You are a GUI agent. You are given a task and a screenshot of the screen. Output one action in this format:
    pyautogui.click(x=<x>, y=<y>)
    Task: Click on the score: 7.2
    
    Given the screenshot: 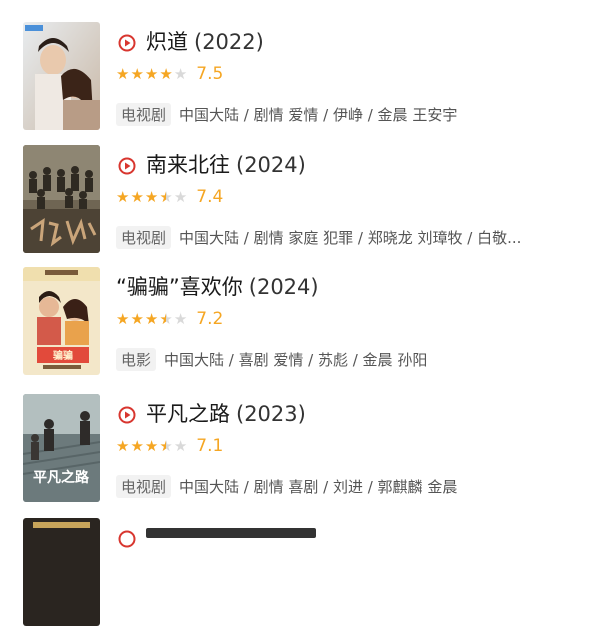 What is the action you would take?
    pyautogui.click(x=210, y=319)
    